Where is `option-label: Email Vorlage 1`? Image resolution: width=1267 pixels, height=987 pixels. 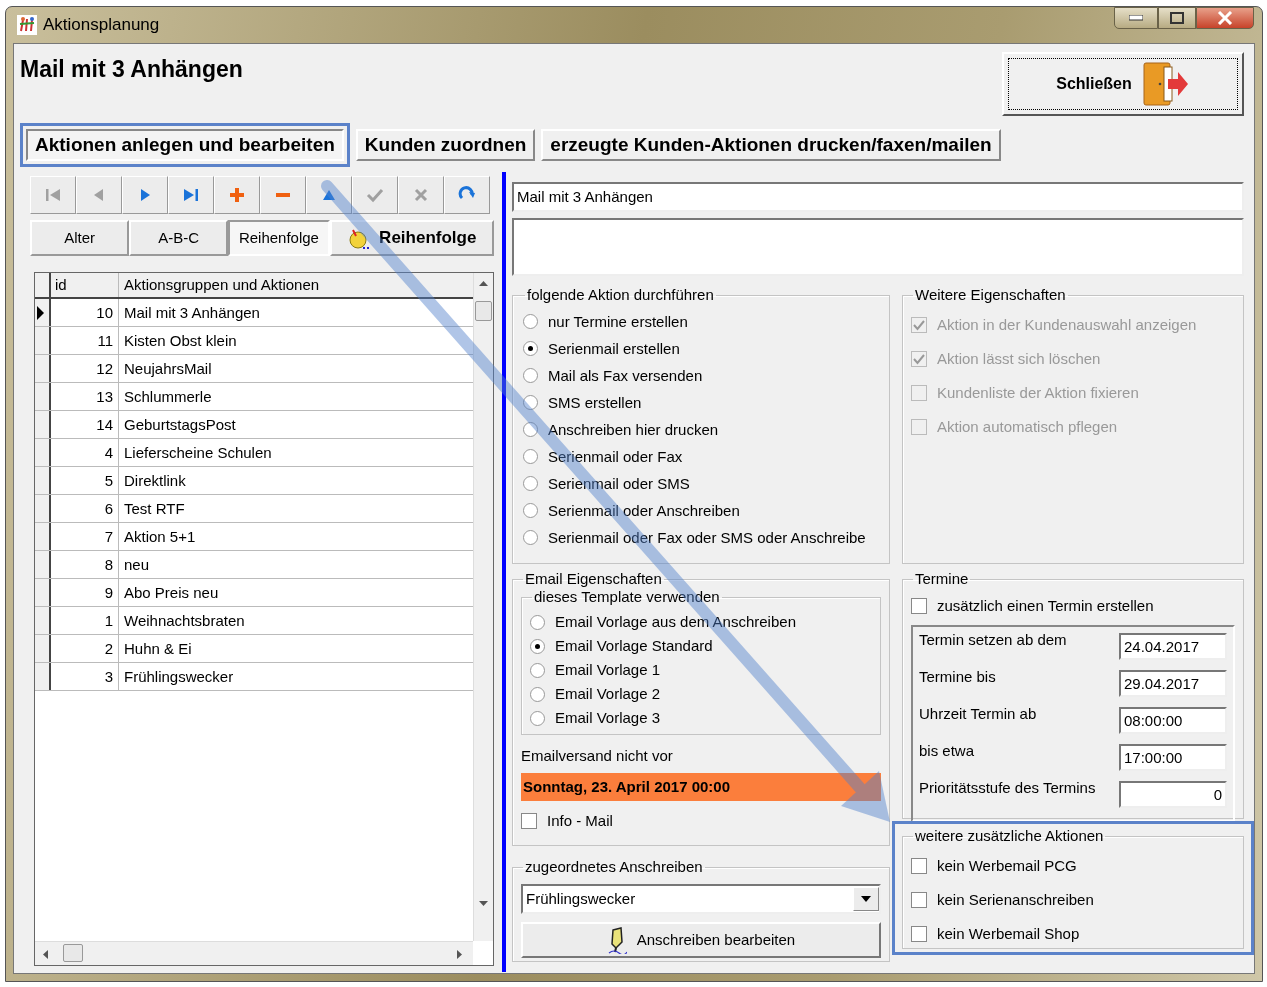
option-label: Email Vorlage 1 is located at coordinates (608, 670).